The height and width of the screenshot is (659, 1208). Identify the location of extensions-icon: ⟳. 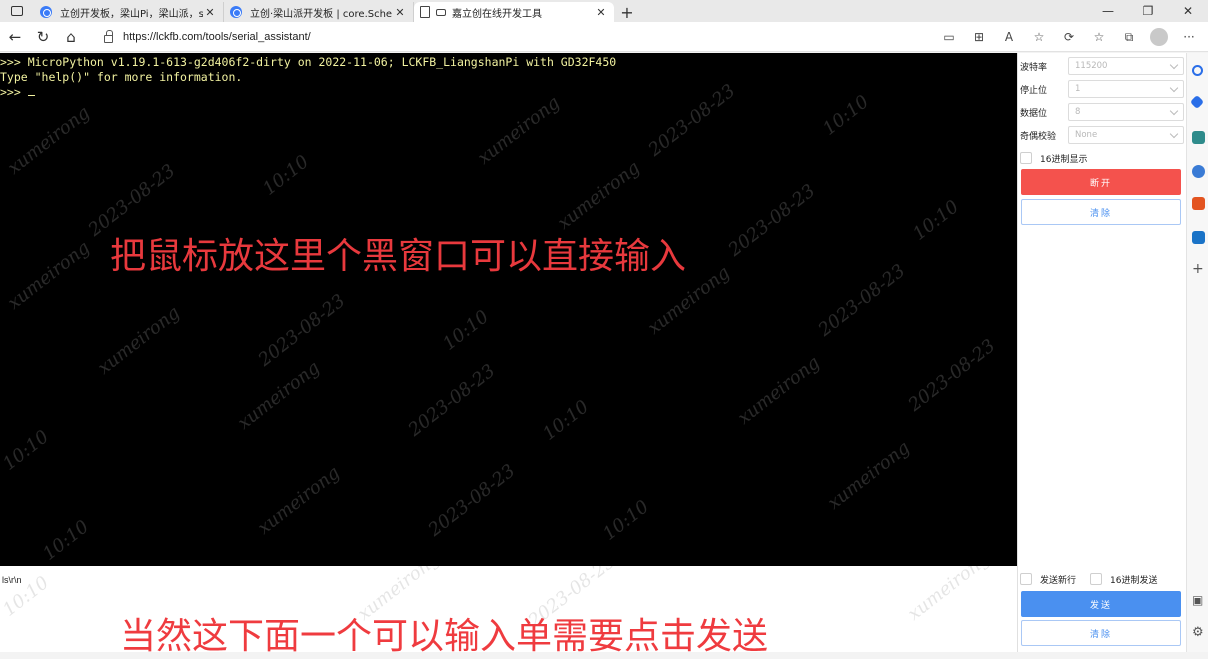
(1069, 37).